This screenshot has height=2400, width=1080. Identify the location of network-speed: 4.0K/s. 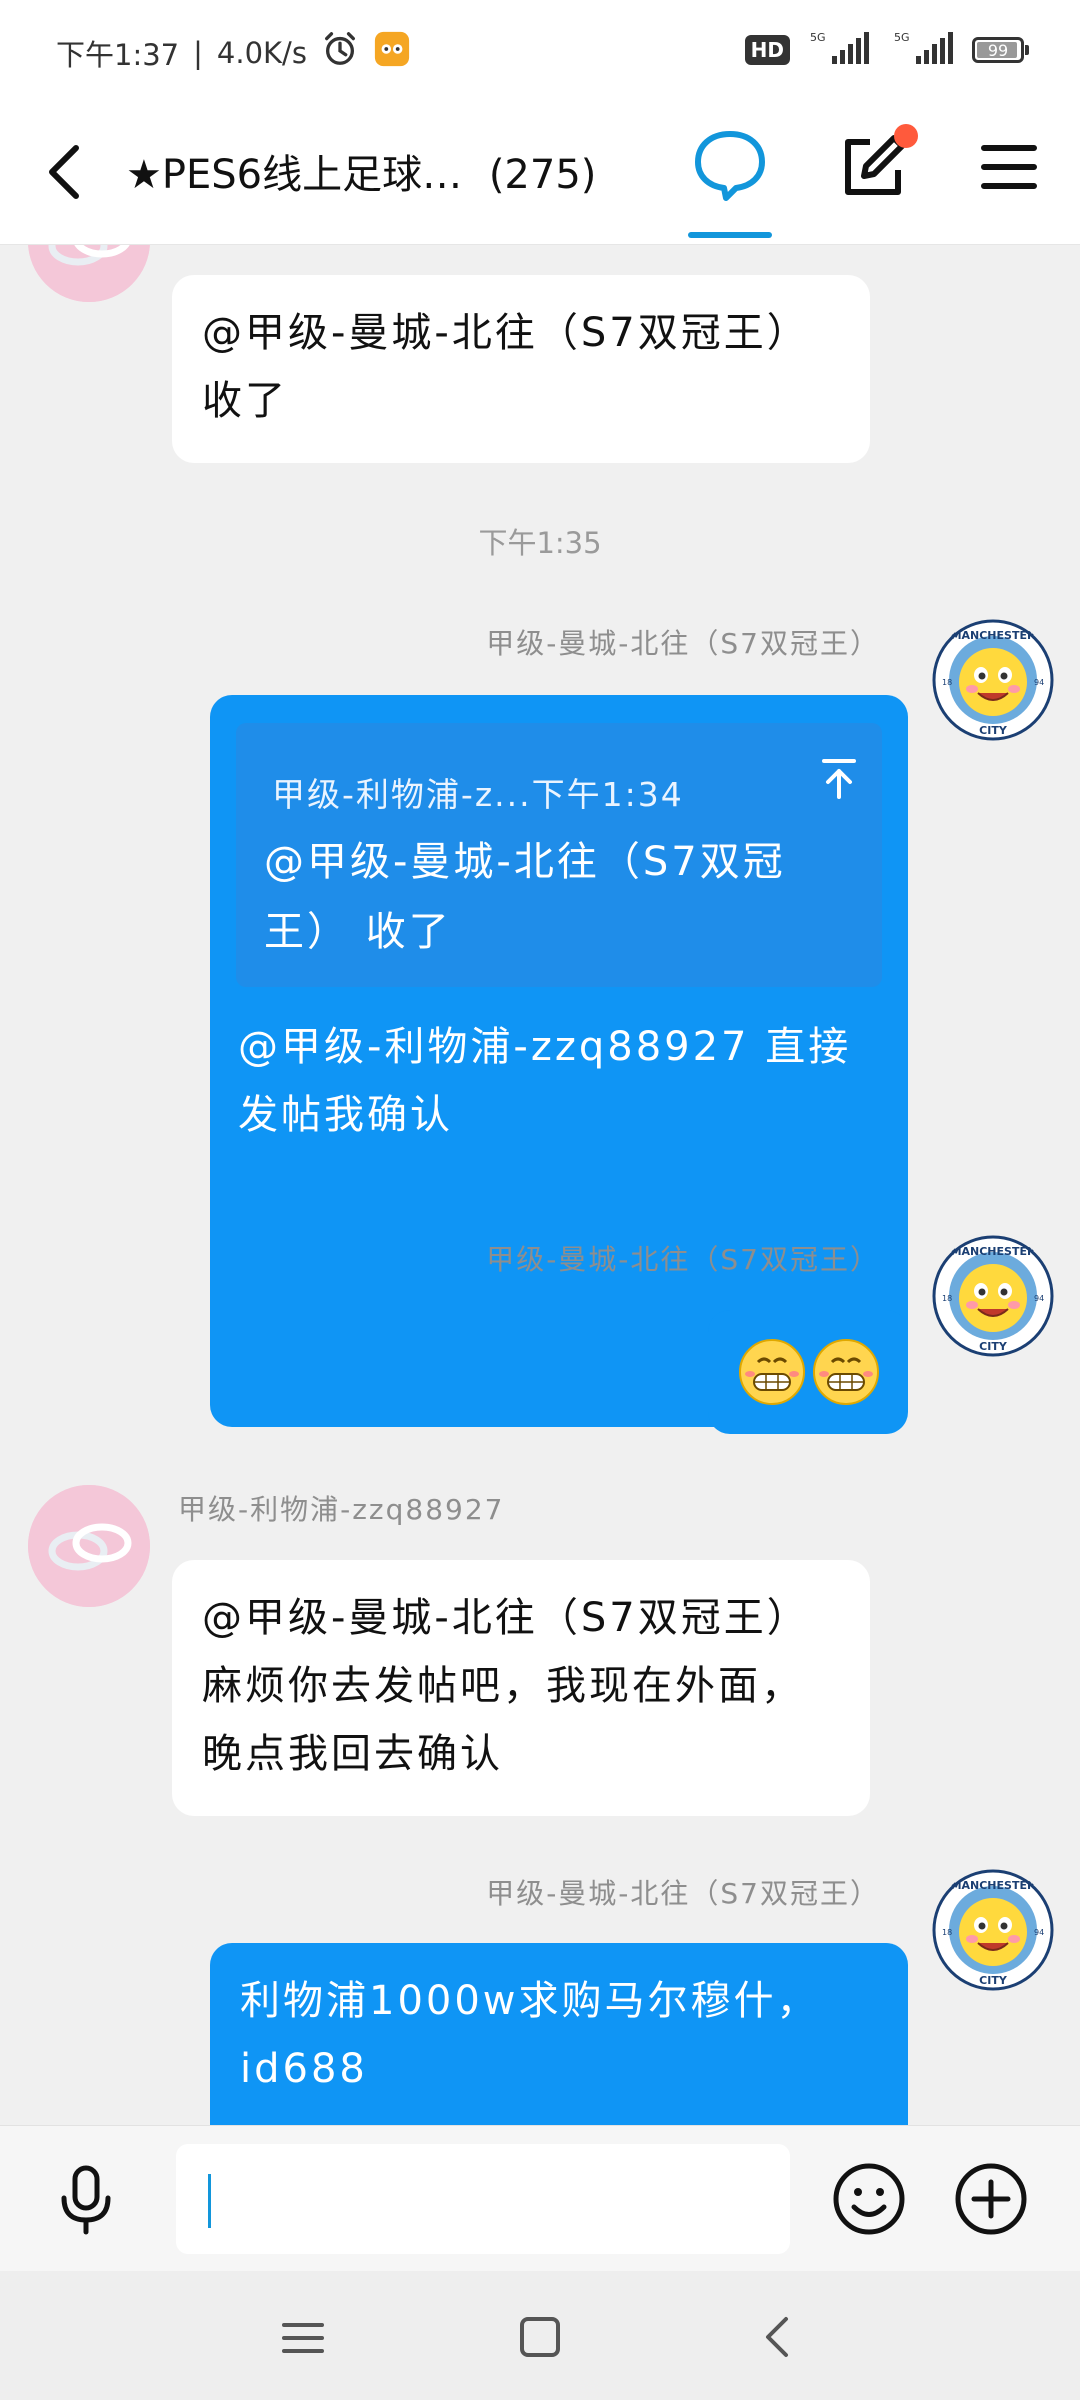
(261, 52).